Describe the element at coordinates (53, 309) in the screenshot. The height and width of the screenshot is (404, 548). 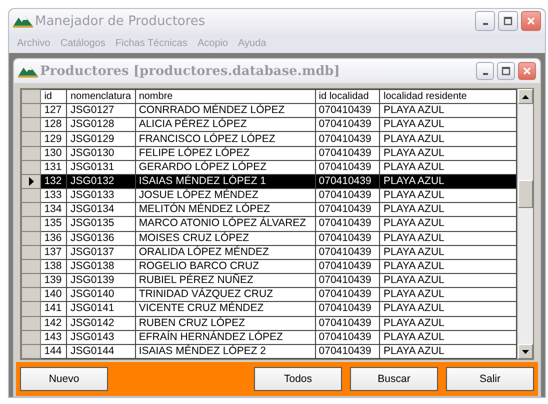
I see `table-cell: 141` at that location.